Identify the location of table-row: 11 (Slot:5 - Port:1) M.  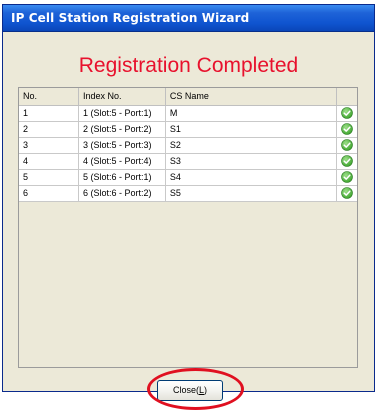
(188, 113).